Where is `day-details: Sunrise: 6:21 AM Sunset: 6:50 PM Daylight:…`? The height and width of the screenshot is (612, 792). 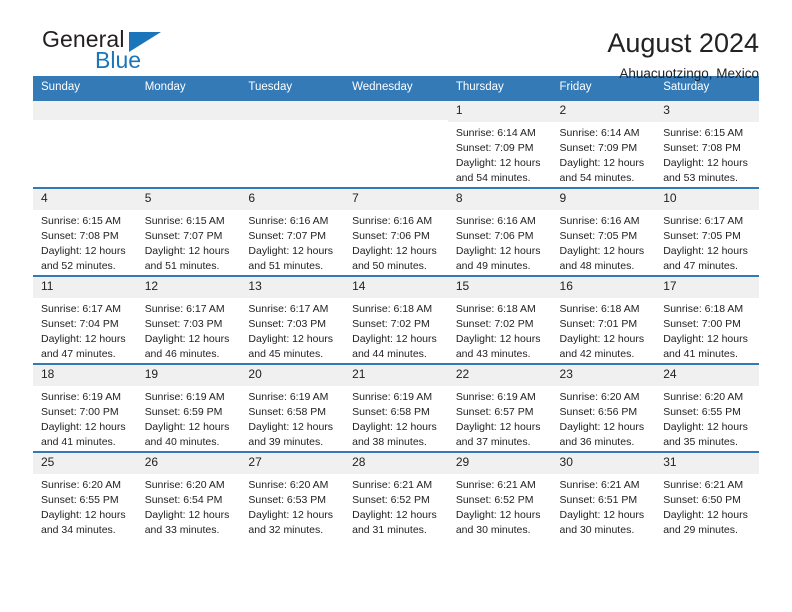
day-details: Sunrise: 6:21 AM Sunset: 6:50 PM Daylight:… is located at coordinates (707, 506).